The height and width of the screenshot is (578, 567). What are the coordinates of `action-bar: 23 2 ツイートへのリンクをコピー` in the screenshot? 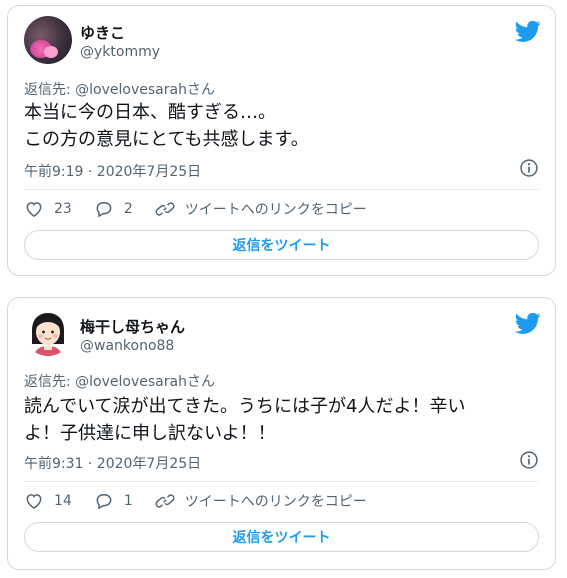 It's located at (281, 209).